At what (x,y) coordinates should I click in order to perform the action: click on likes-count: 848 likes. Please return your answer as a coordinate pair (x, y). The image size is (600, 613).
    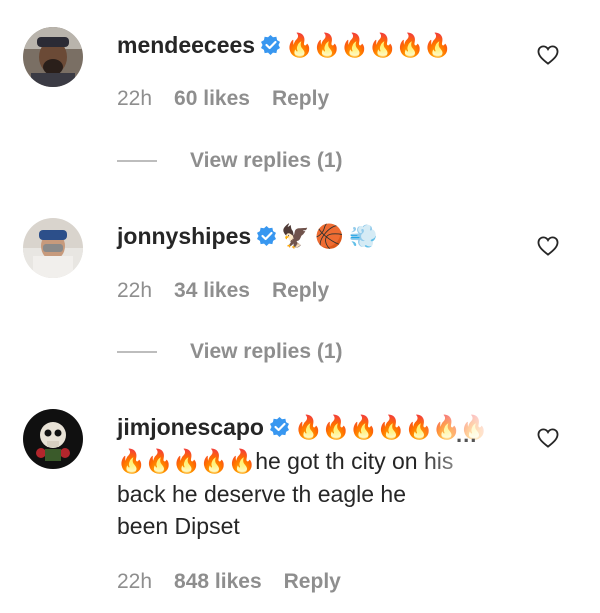
    Looking at the image, I should click on (218, 581).